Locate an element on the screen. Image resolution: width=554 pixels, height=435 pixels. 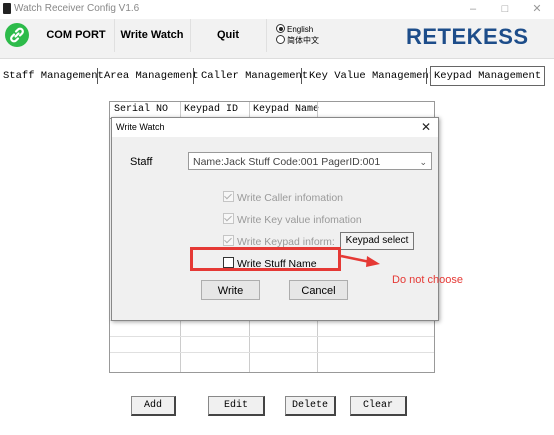
com-port-button: COM PORT is located at coordinates (76, 35).